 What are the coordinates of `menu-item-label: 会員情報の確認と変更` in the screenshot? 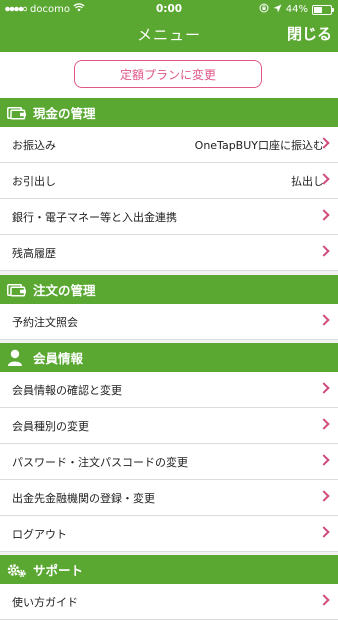 It's located at (67, 390).